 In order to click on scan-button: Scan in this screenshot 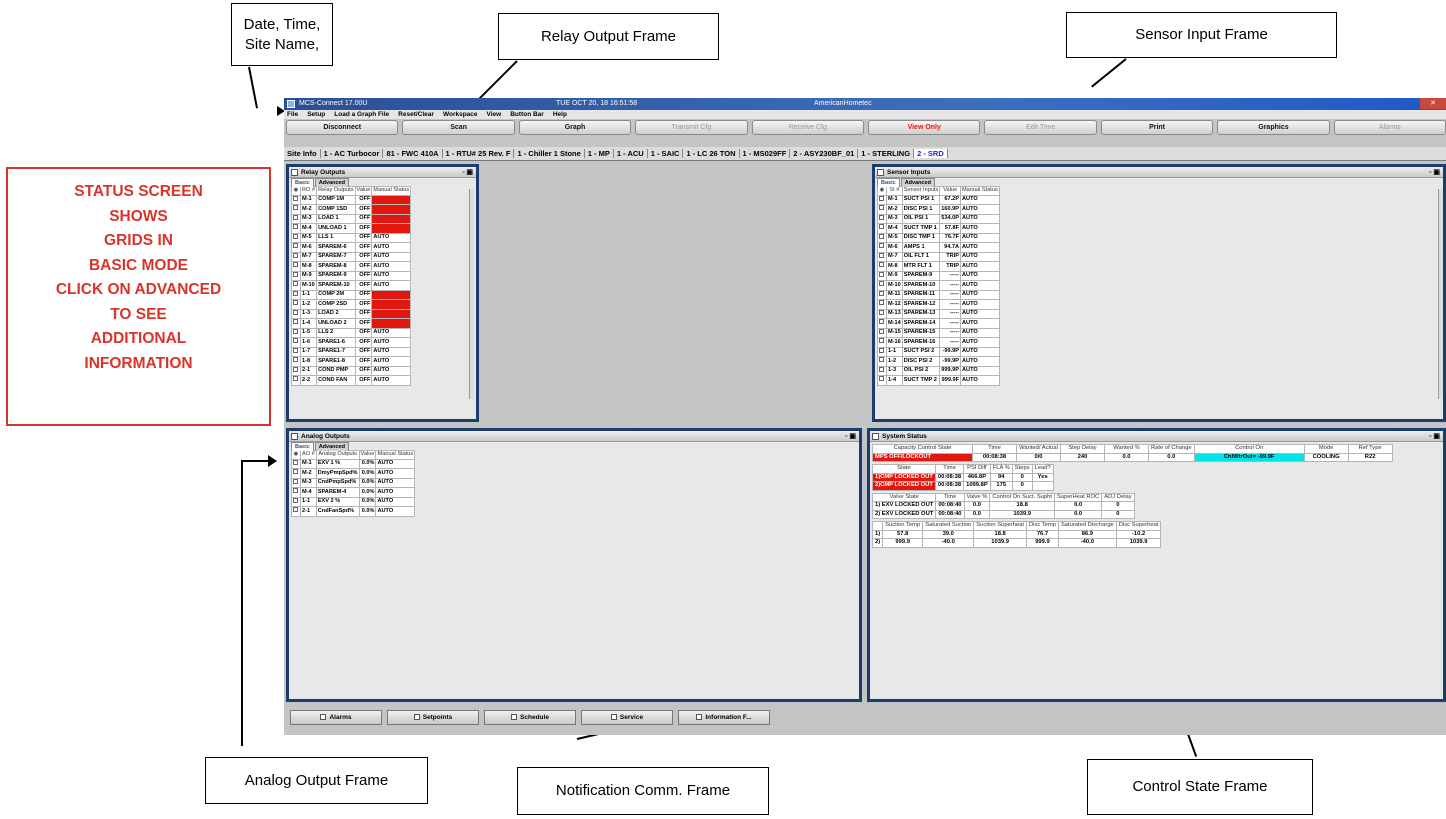, I will do `click(458, 127)`.